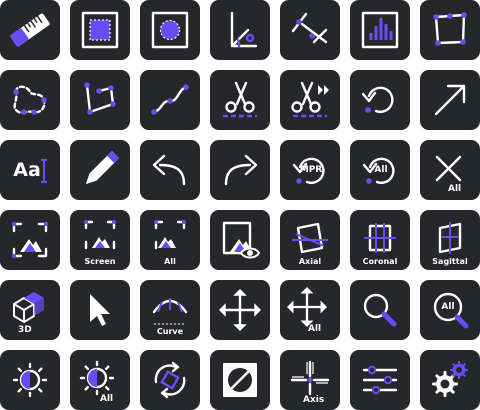 The height and width of the screenshot is (410, 480). Describe the element at coordinates (30, 310) in the screenshot. I see `3d-cube-button: 3D` at that location.